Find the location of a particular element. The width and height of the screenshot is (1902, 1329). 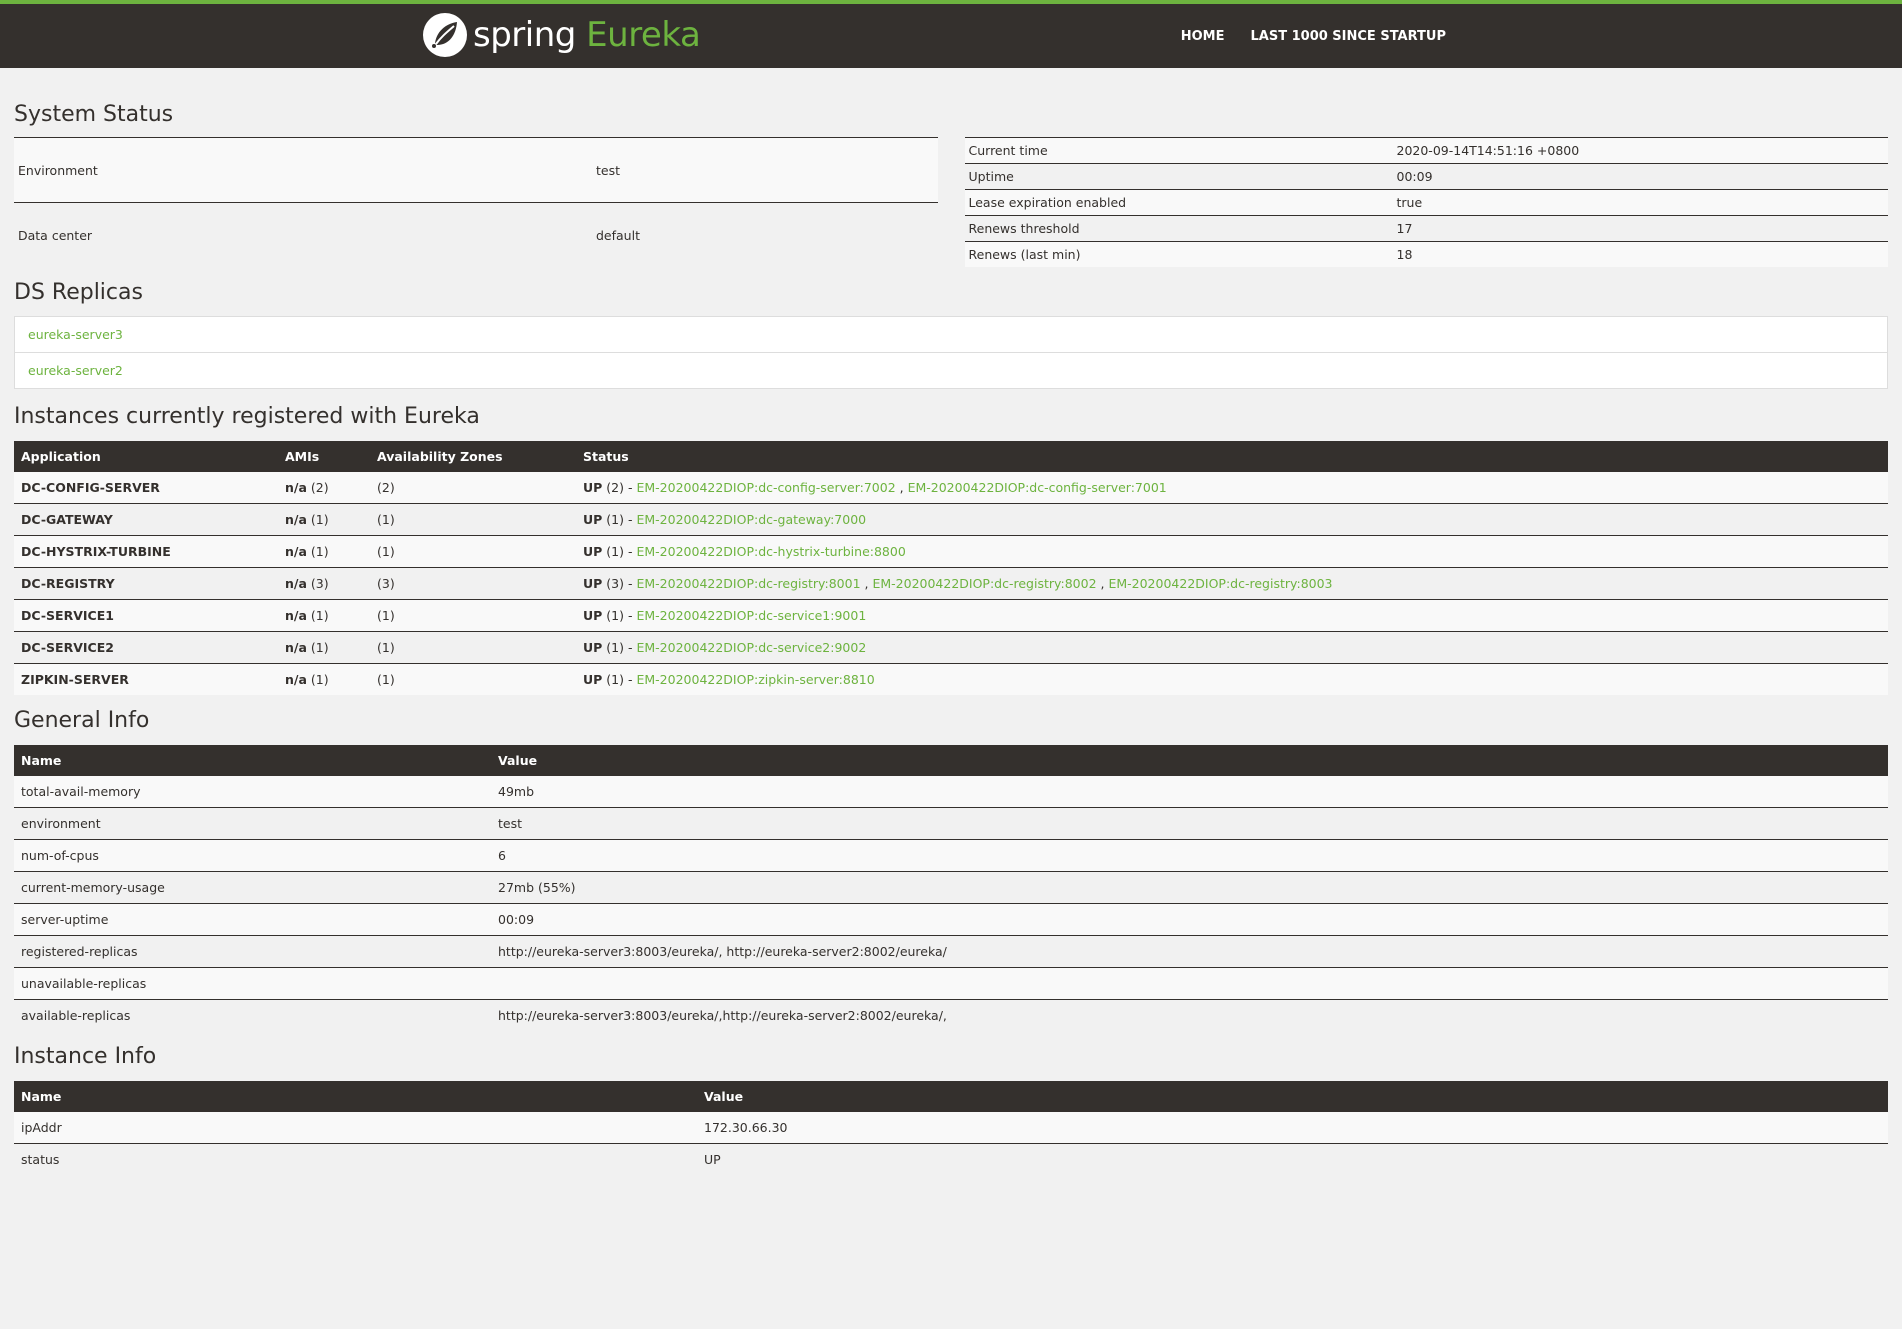

brand-logo: spring Eureka is located at coordinates (562, 35).